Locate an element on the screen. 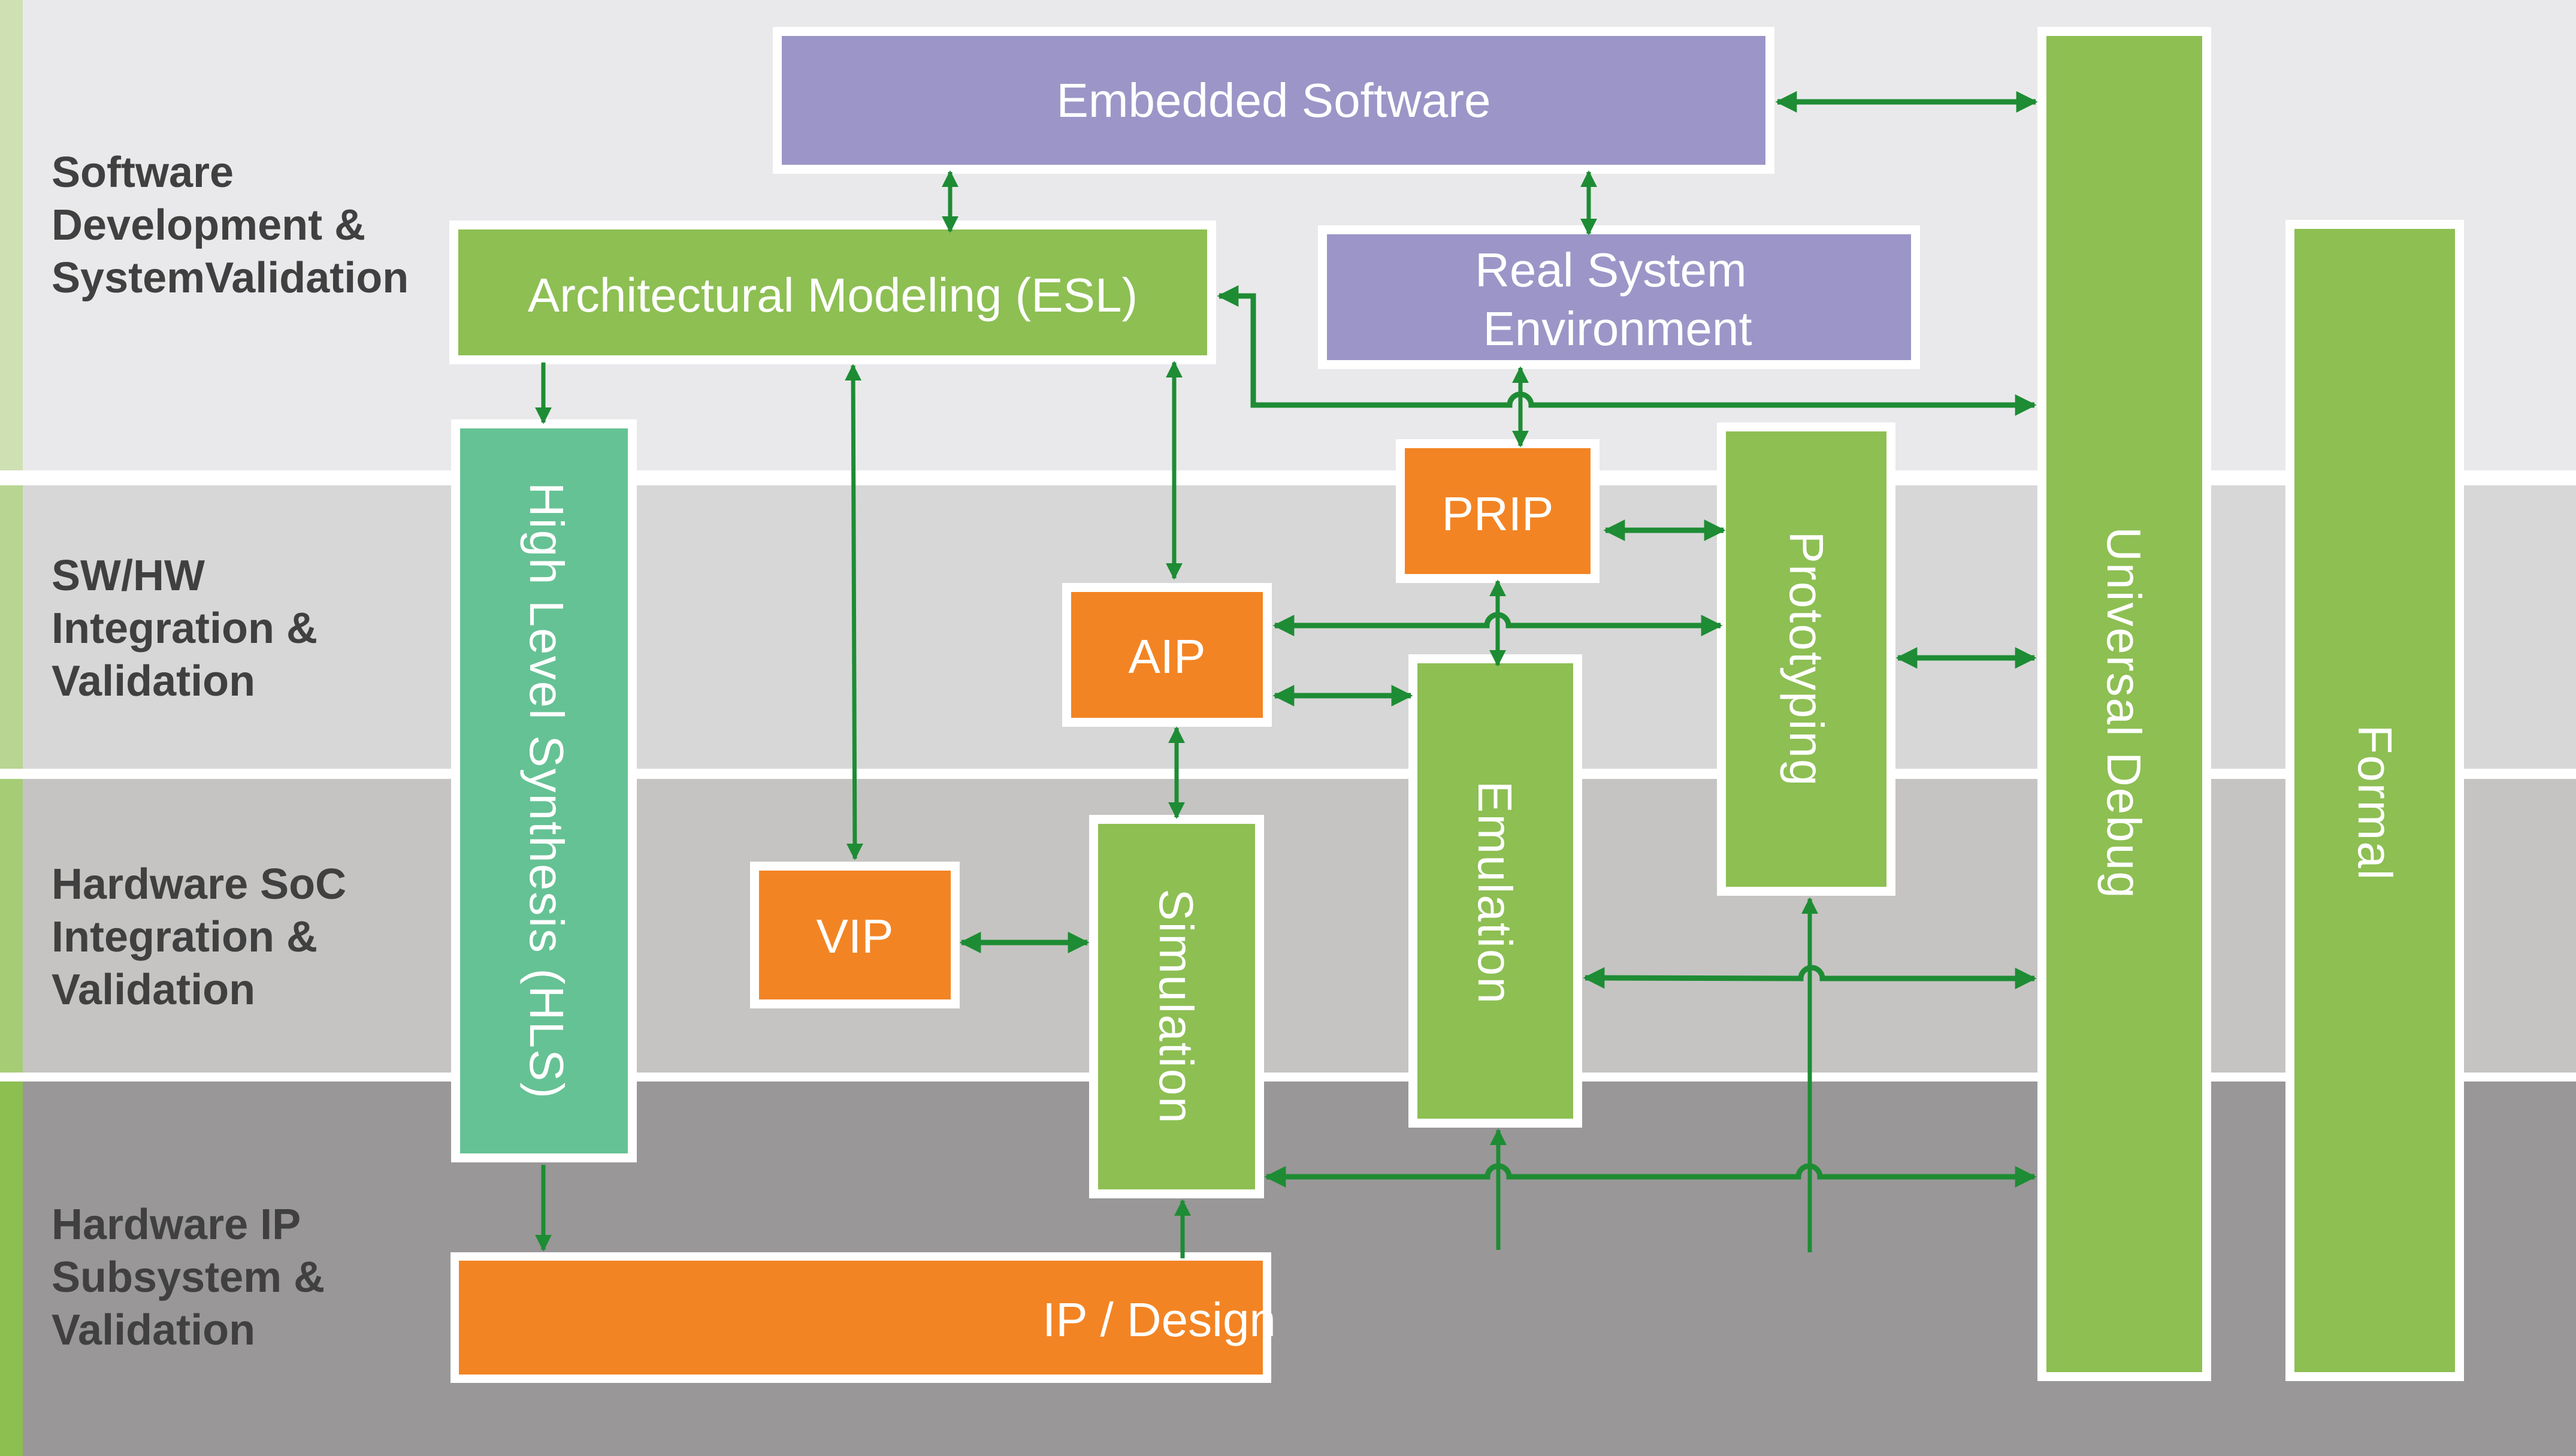  box-label: VIP is located at coordinates (855, 937).